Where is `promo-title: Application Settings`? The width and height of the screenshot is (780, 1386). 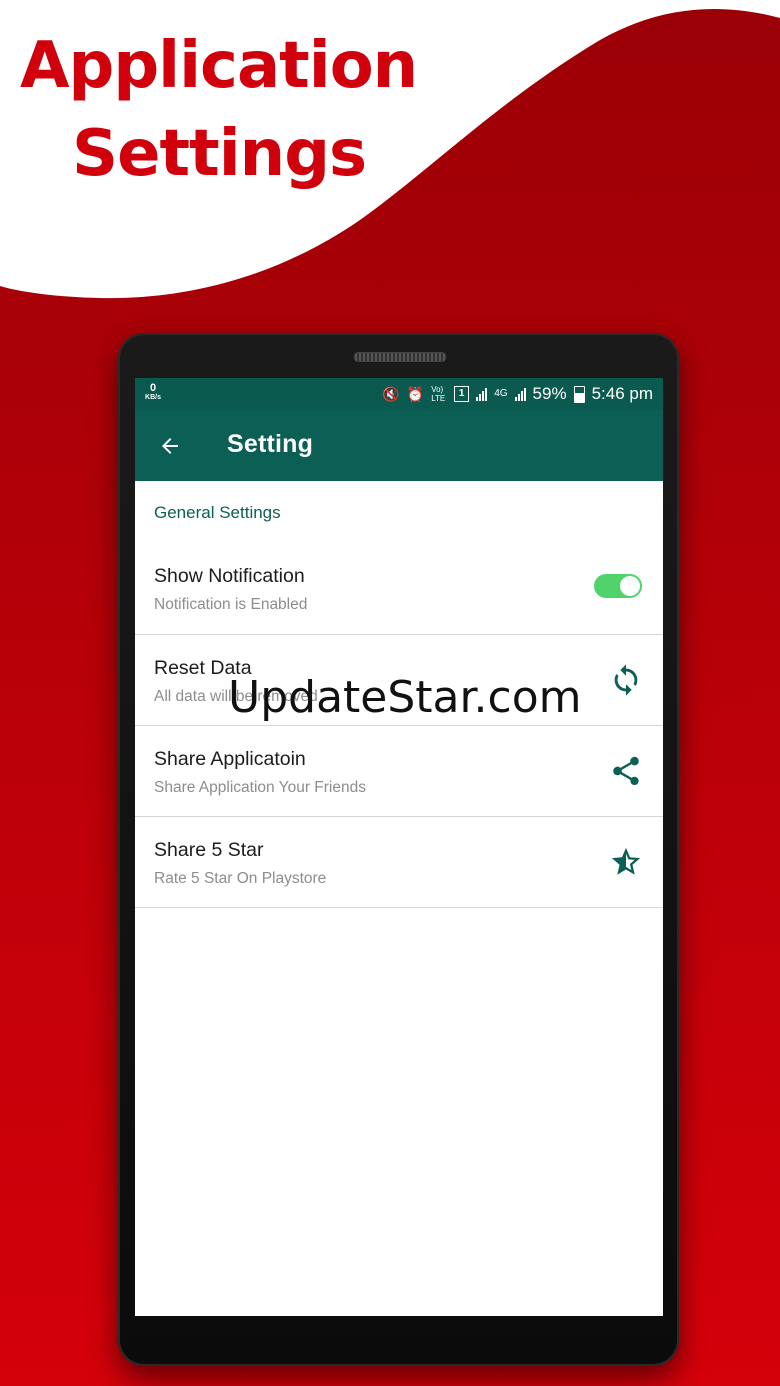 promo-title: Application Settings is located at coordinates (220, 110).